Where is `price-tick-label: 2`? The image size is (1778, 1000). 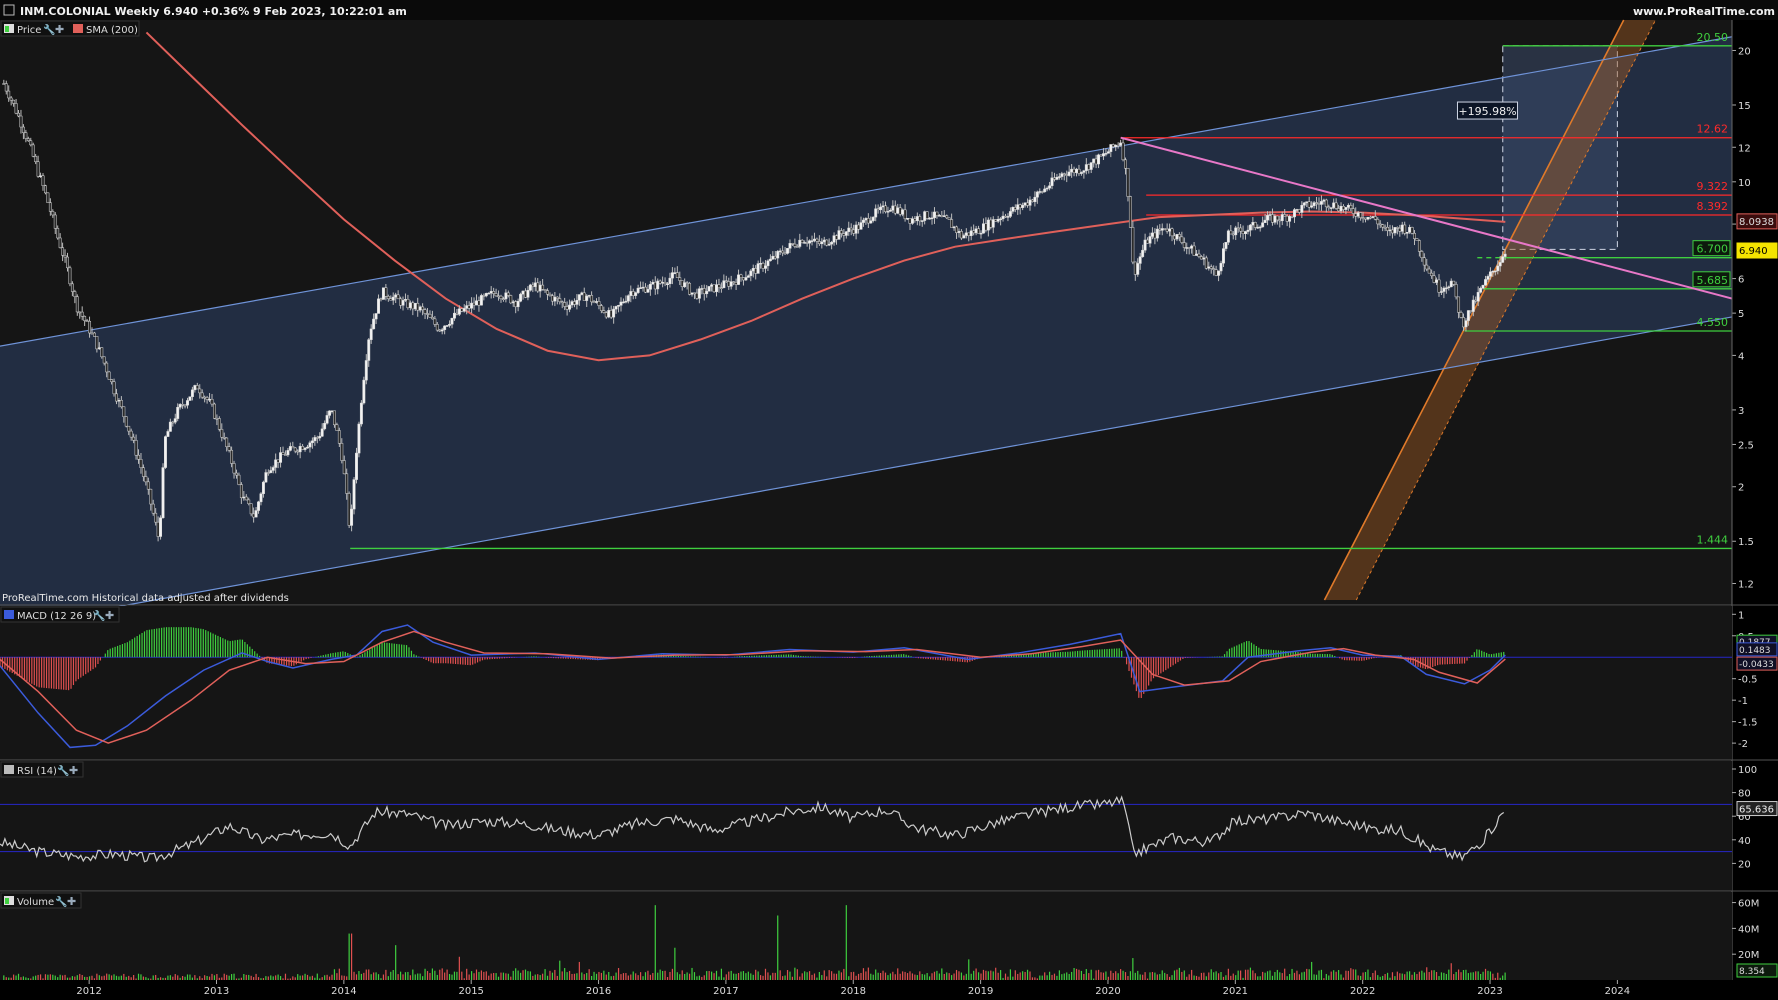
price-tick-label: 2 is located at coordinates (1741, 488).